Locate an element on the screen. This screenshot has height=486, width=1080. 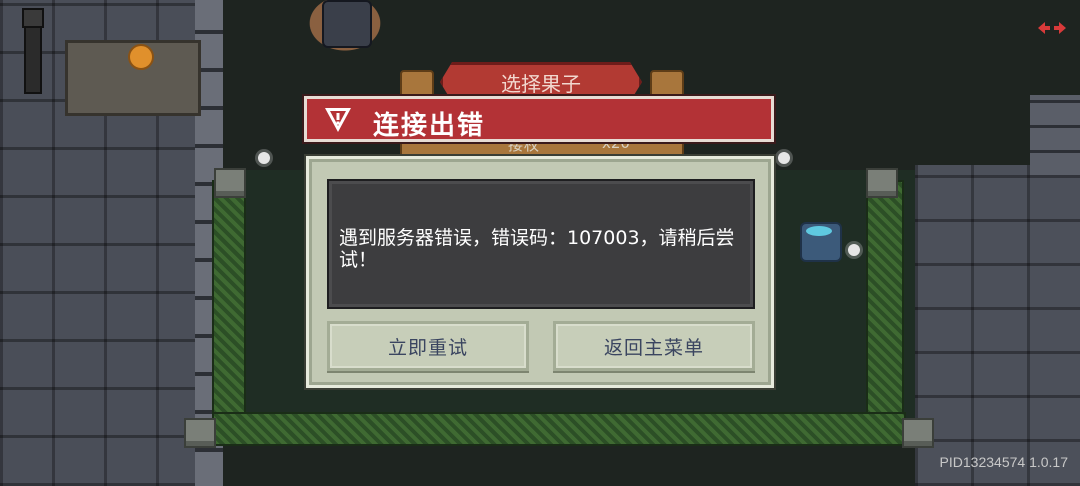
player-character-body is located at coordinates (347, 24).